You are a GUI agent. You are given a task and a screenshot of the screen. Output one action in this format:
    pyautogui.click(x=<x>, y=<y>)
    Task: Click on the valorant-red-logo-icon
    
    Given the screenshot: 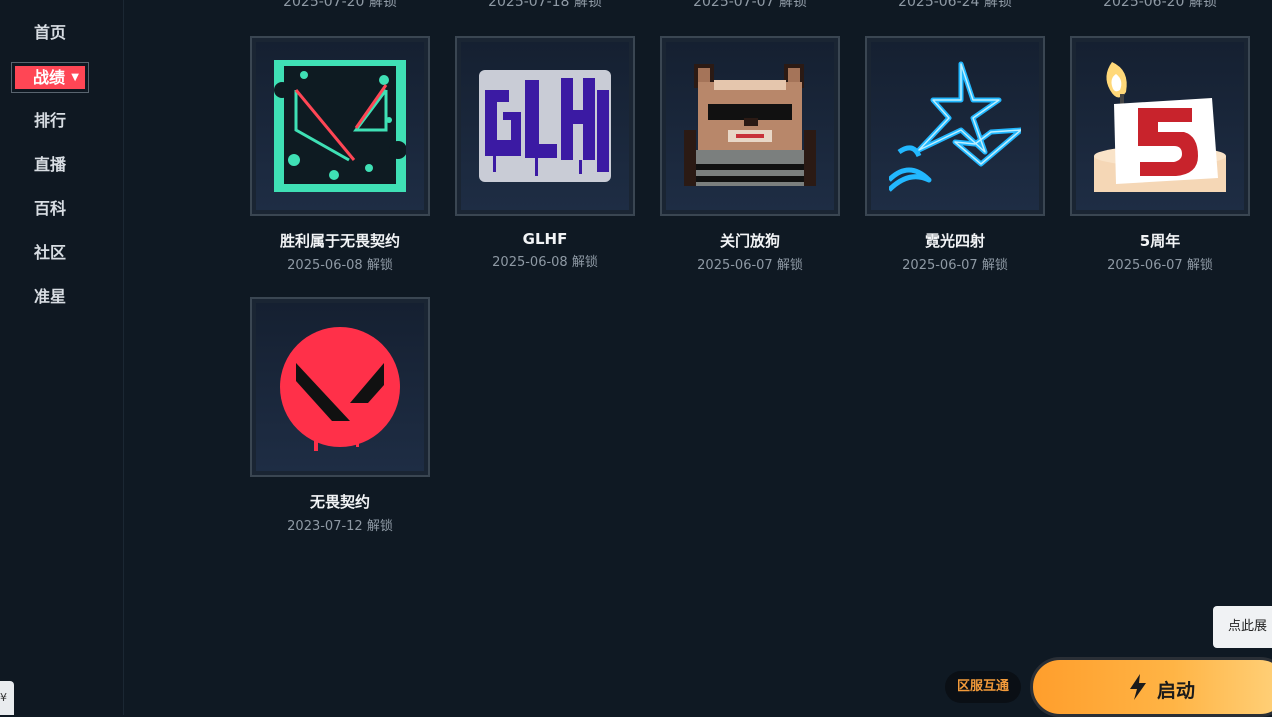 What is the action you would take?
    pyautogui.click(x=340, y=389)
    